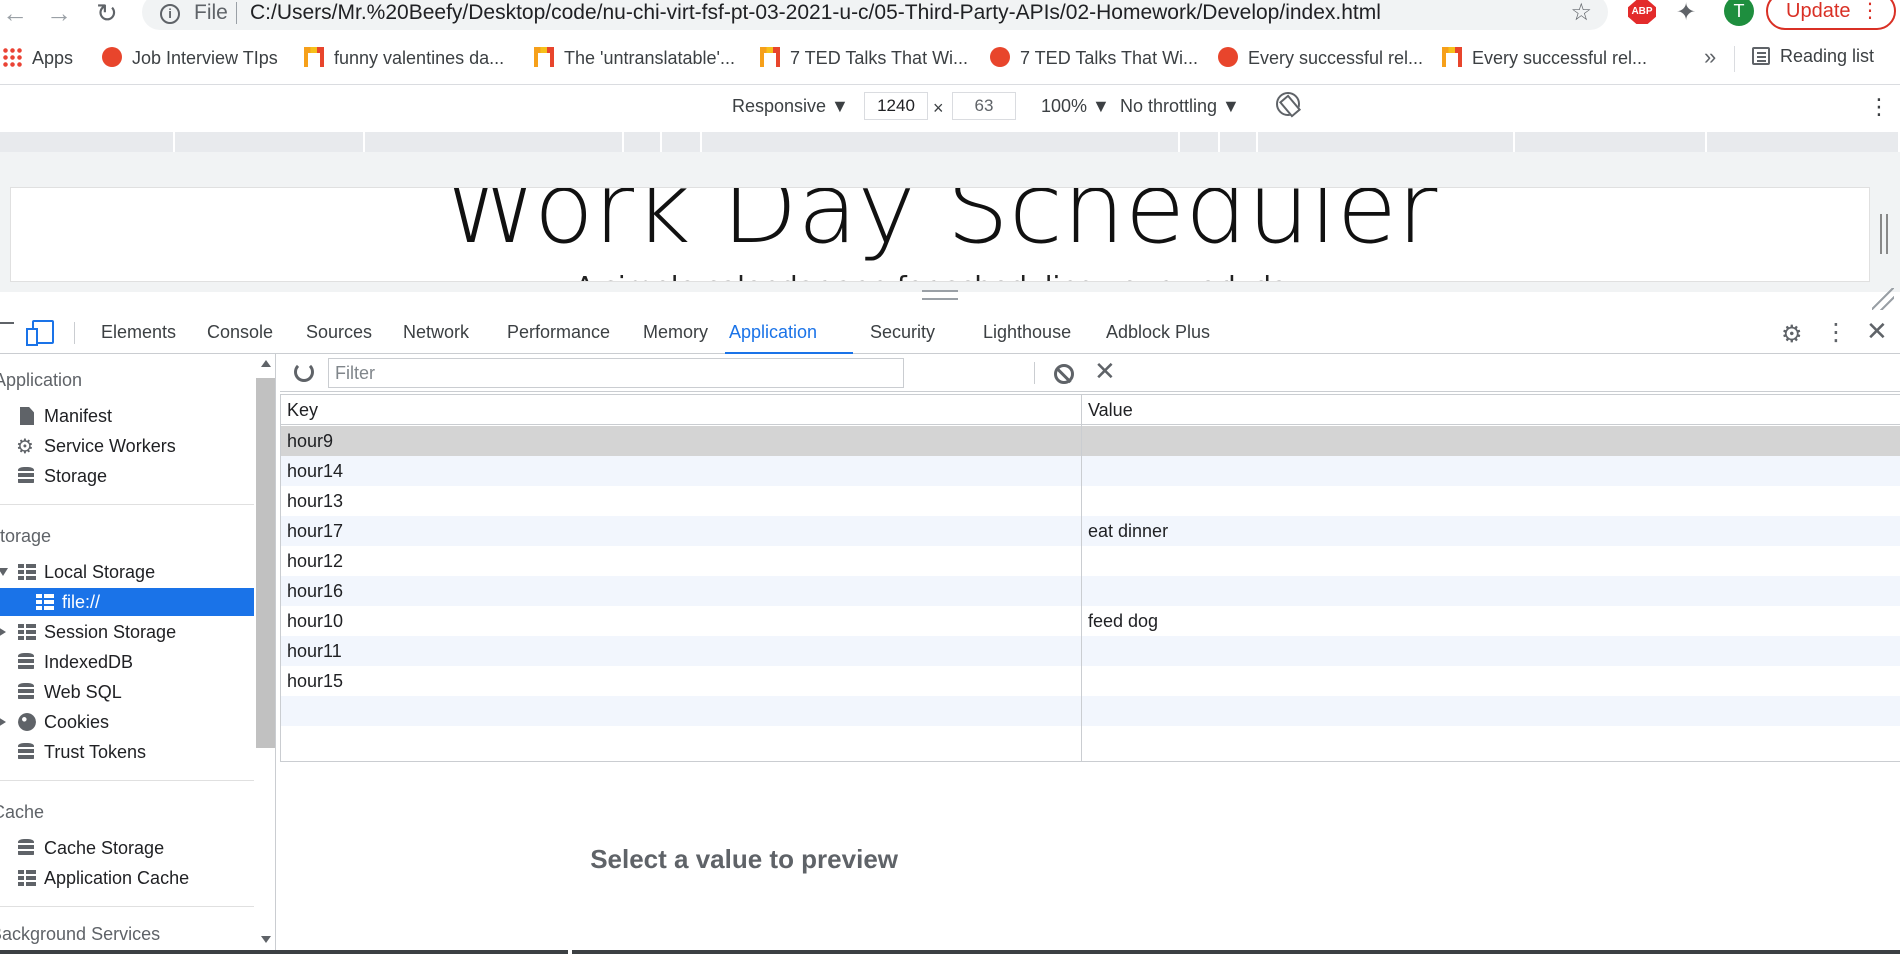  I want to click on tab-security: Security, so click(902, 333).